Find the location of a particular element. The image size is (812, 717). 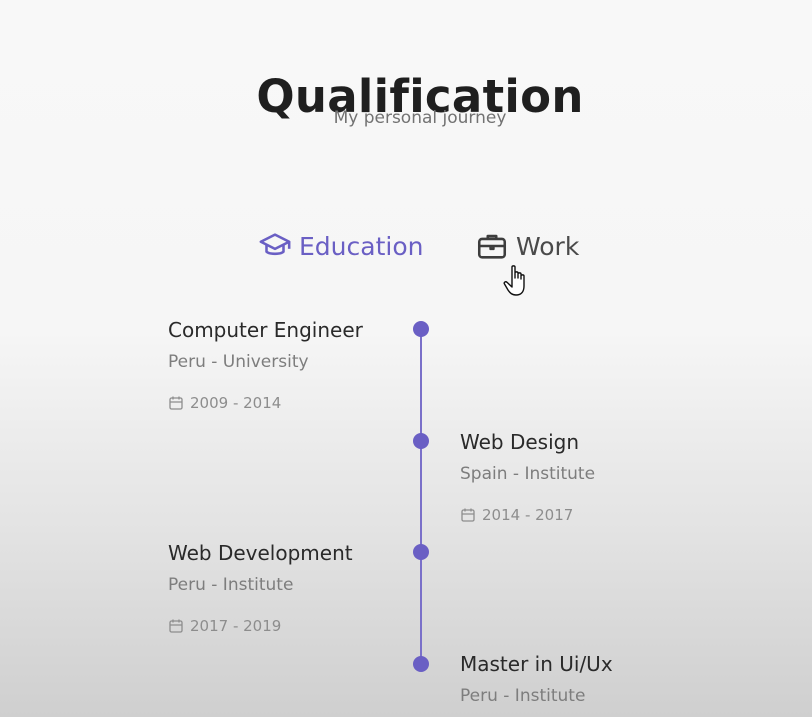

timeline-item-date-text: 2017 - 2019 is located at coordinates (236, 626).